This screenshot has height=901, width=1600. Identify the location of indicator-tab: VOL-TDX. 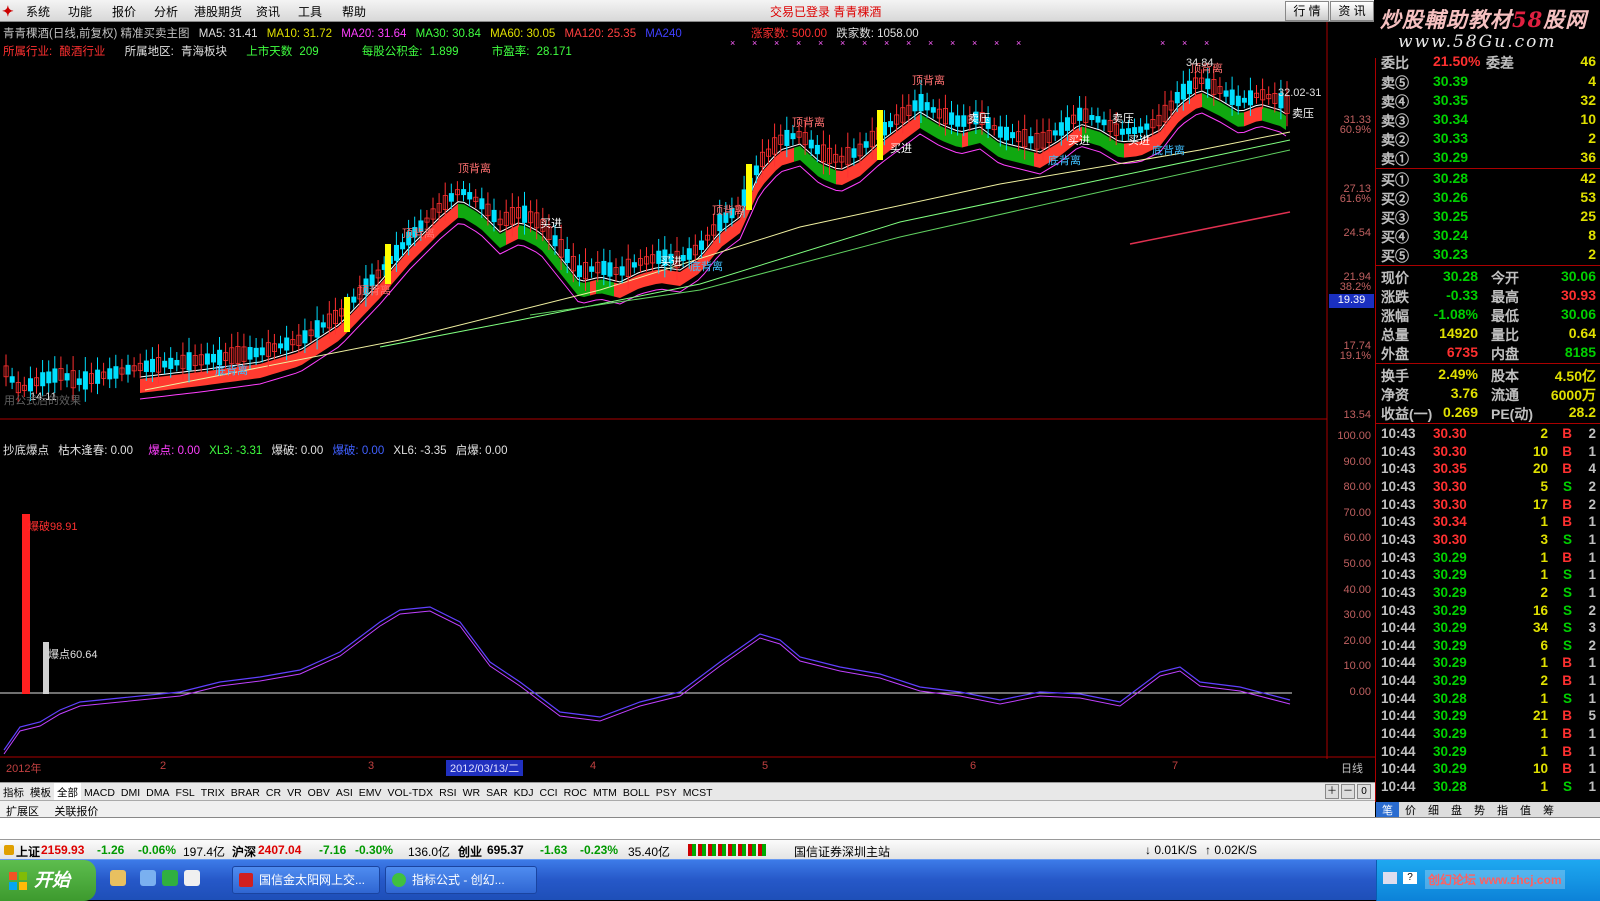
(411, 793).